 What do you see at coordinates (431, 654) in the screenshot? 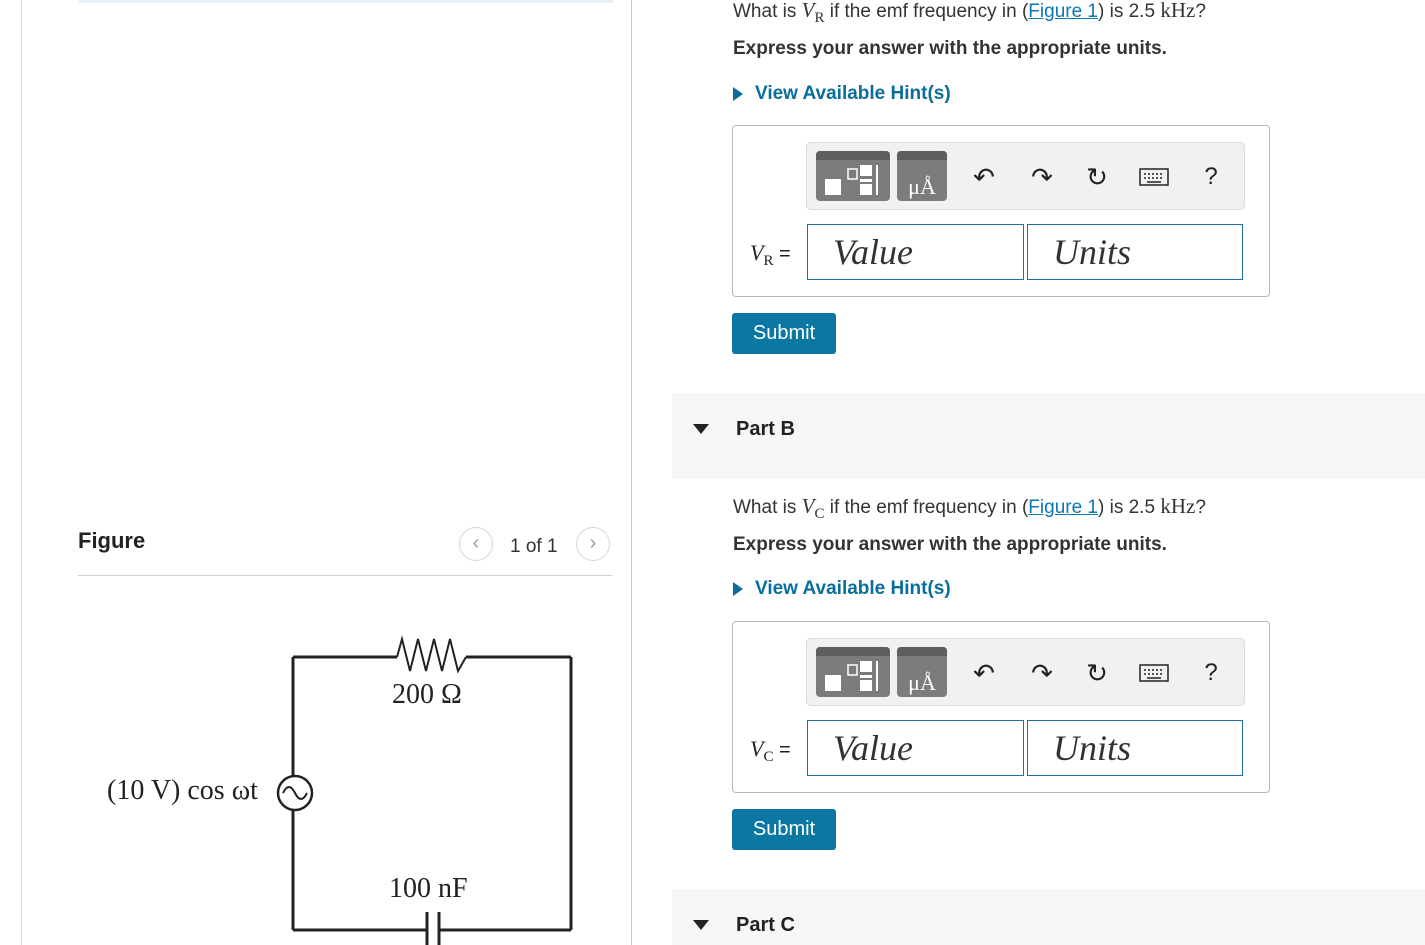
I see `resistor-symbol` at bounding box center [431, 654].